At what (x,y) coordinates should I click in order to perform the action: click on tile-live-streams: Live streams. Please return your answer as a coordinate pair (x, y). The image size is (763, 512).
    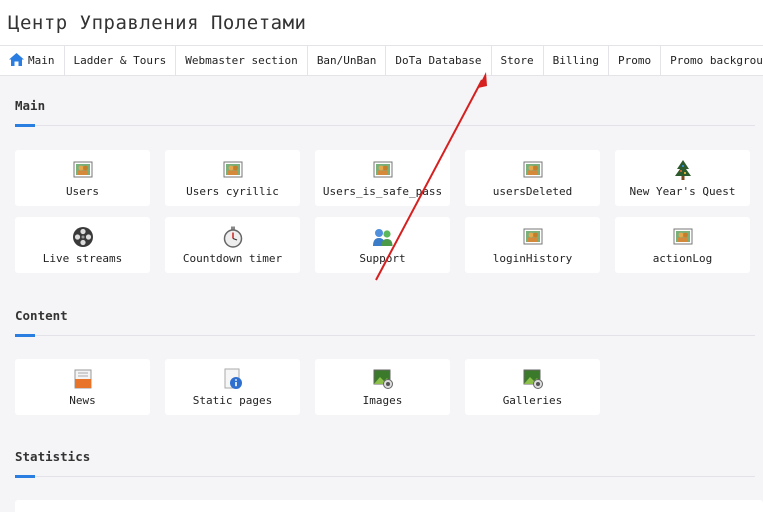
    Looking at the image, I should click on (82, 245).